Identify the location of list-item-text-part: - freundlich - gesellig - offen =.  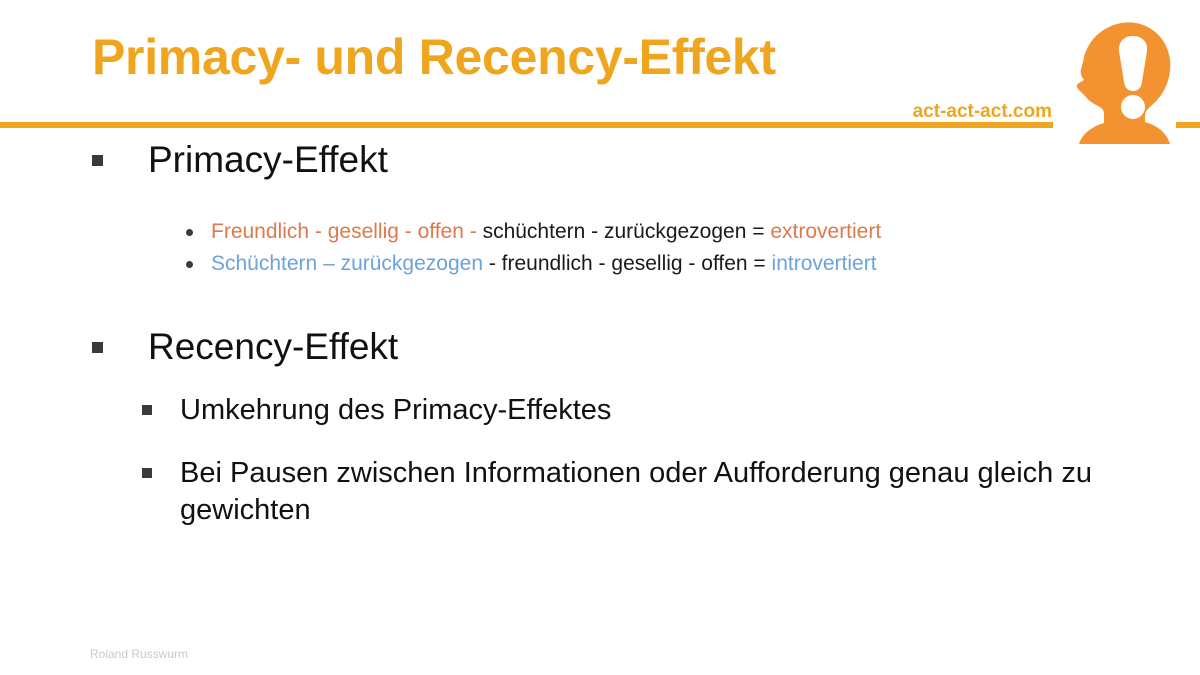
(630, 263).